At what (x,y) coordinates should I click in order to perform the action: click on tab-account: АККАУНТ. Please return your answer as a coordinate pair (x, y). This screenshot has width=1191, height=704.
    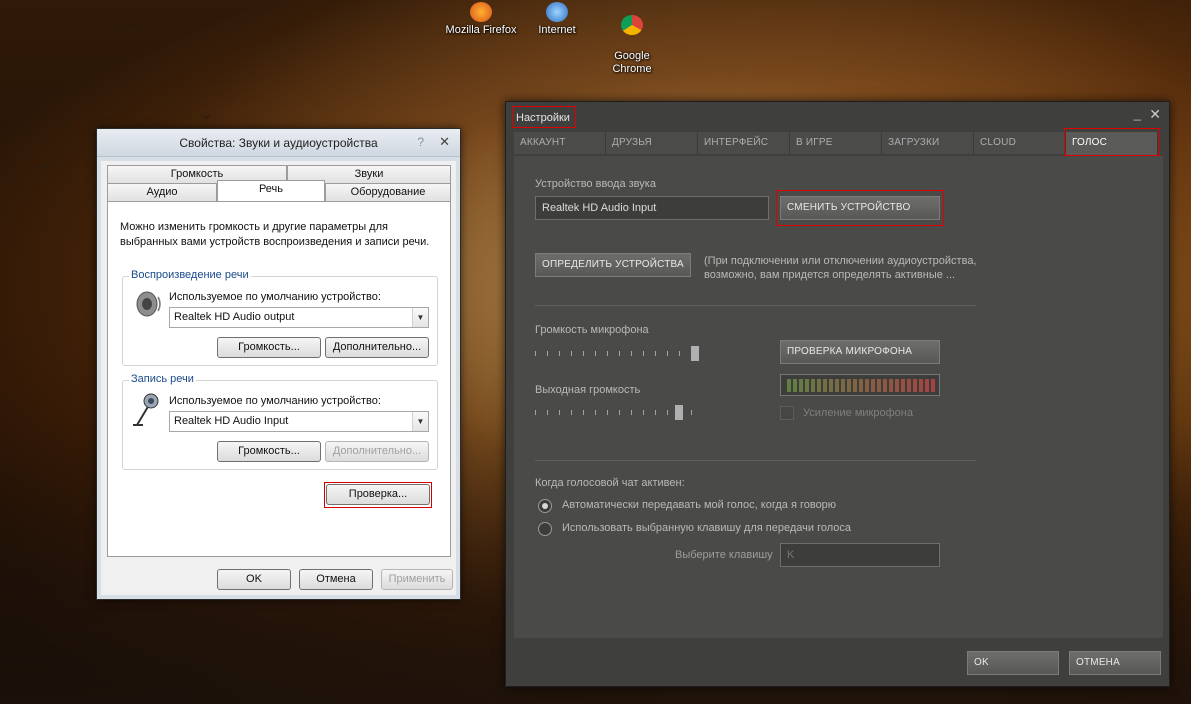
    Looking at the image, I should click on (560, 143).